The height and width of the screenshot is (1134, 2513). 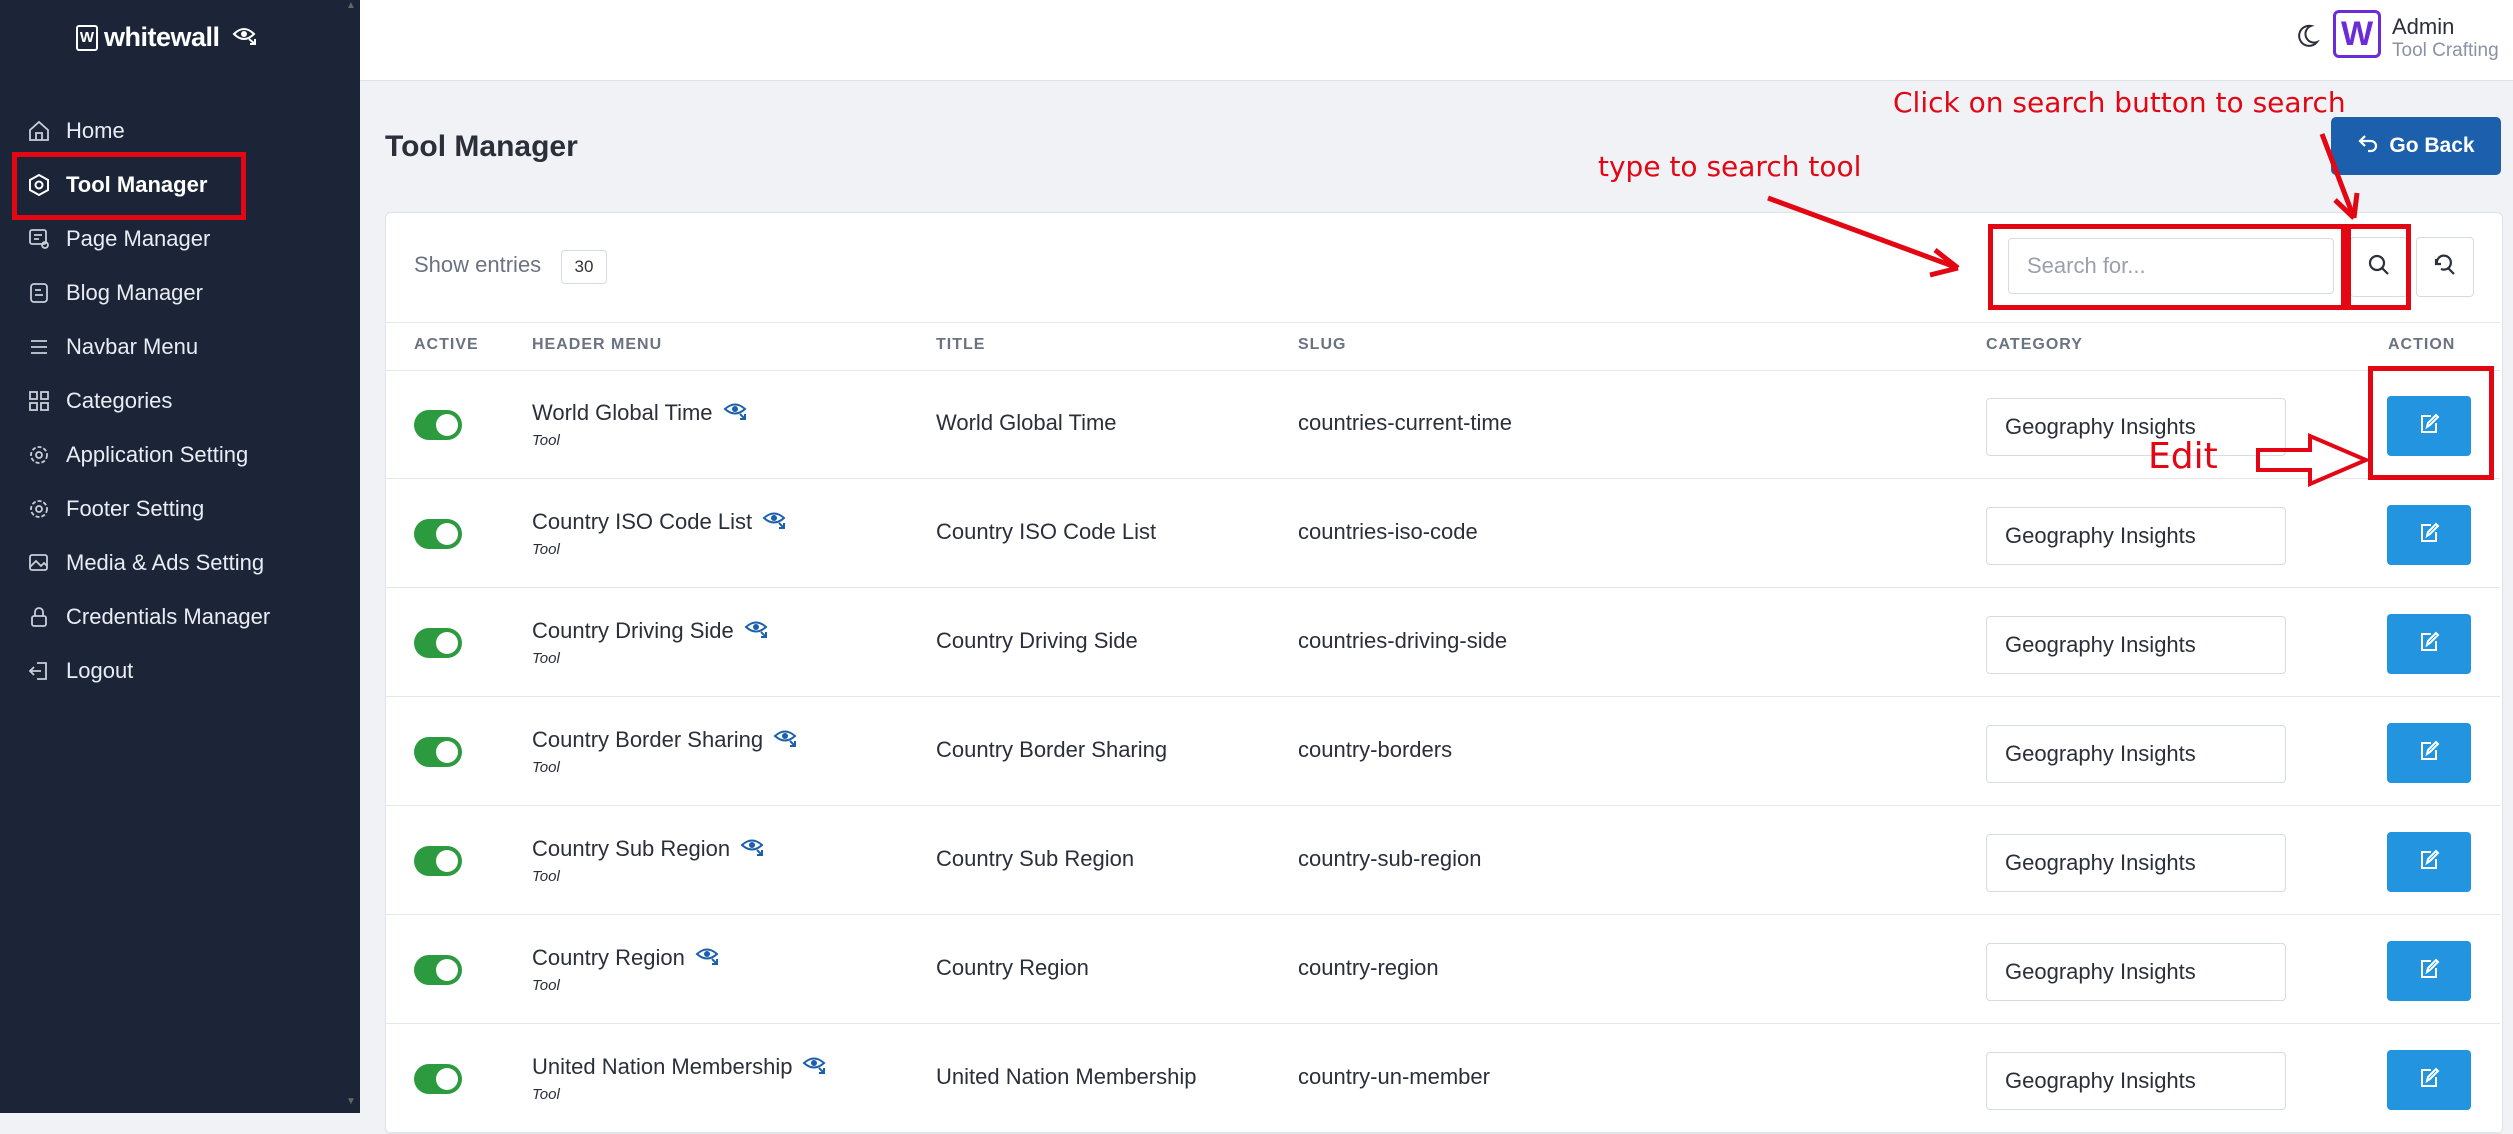 I want to click on sidebar-item-label: Navbar Menu, so click(x=132, y=346).